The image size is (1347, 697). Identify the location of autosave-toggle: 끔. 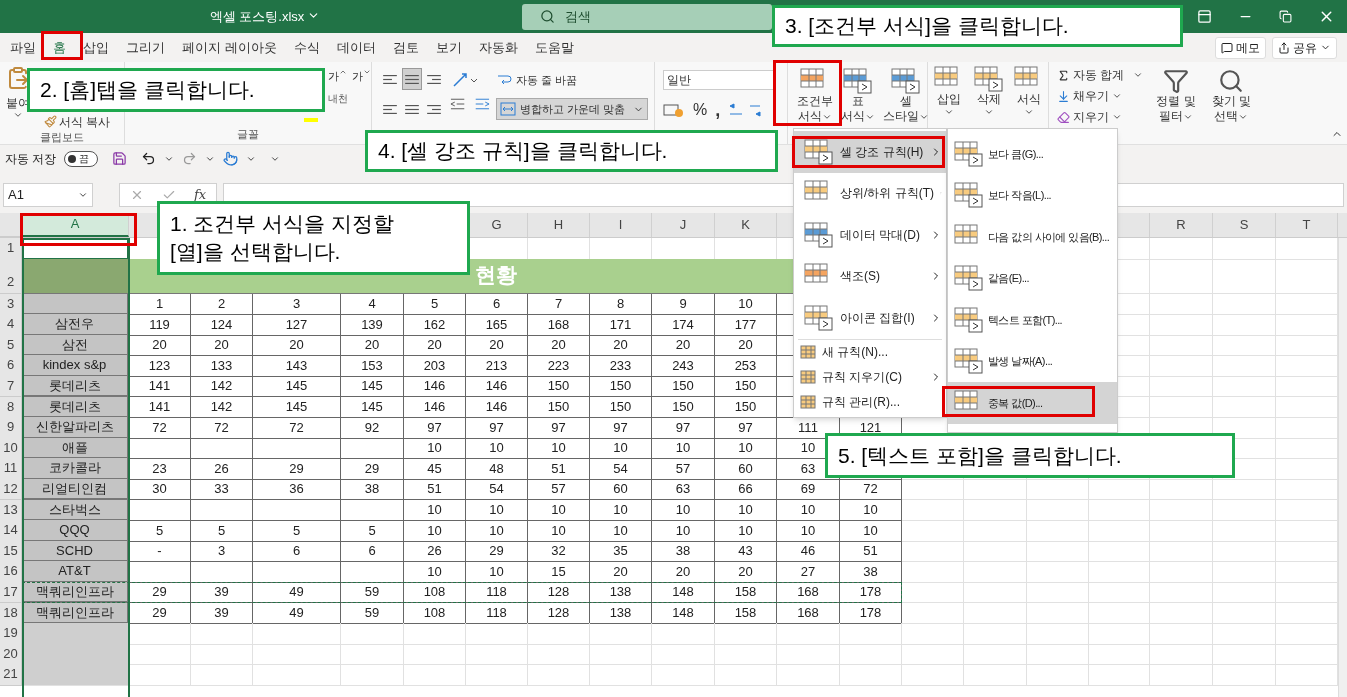
(81, 158).